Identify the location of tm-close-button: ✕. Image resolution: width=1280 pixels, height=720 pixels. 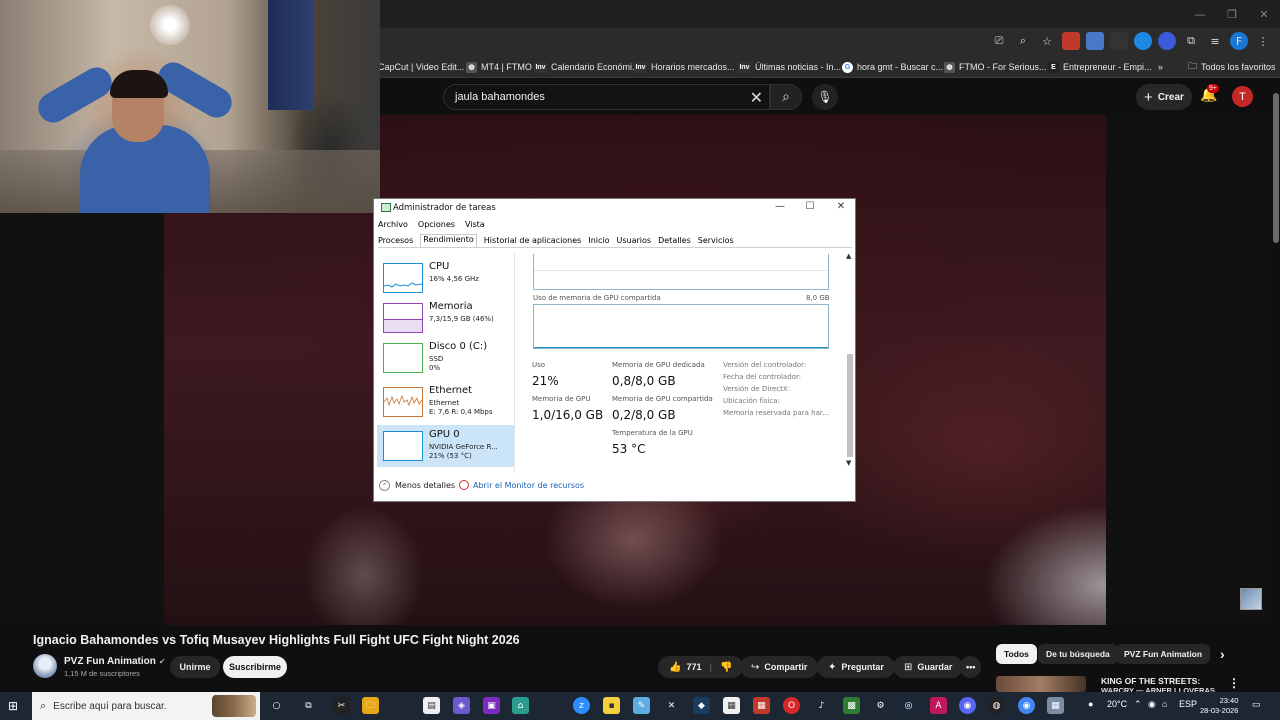
(841, 206).